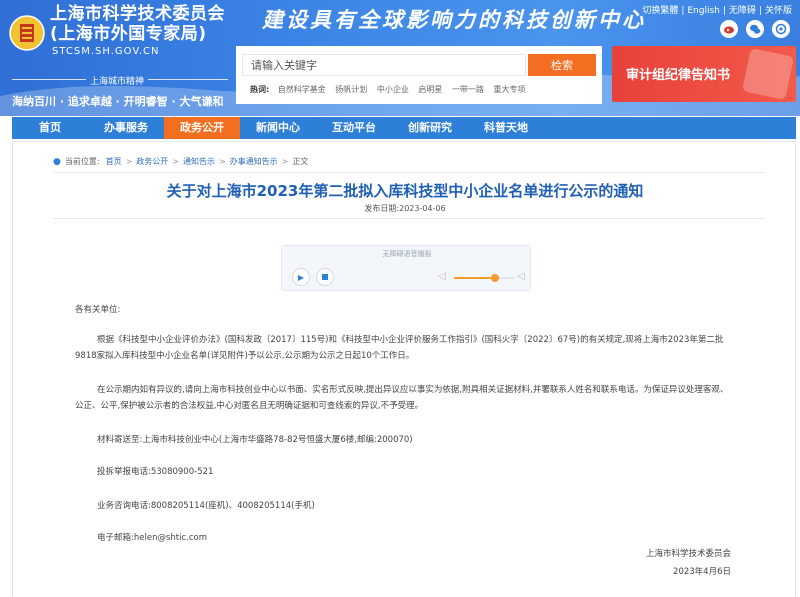 This screenshot has width=800, height=597. Describe the element at coordinates (82, 161) in the screenshot. I see `breadcrumb-prefix: 当前位置:` at that location.